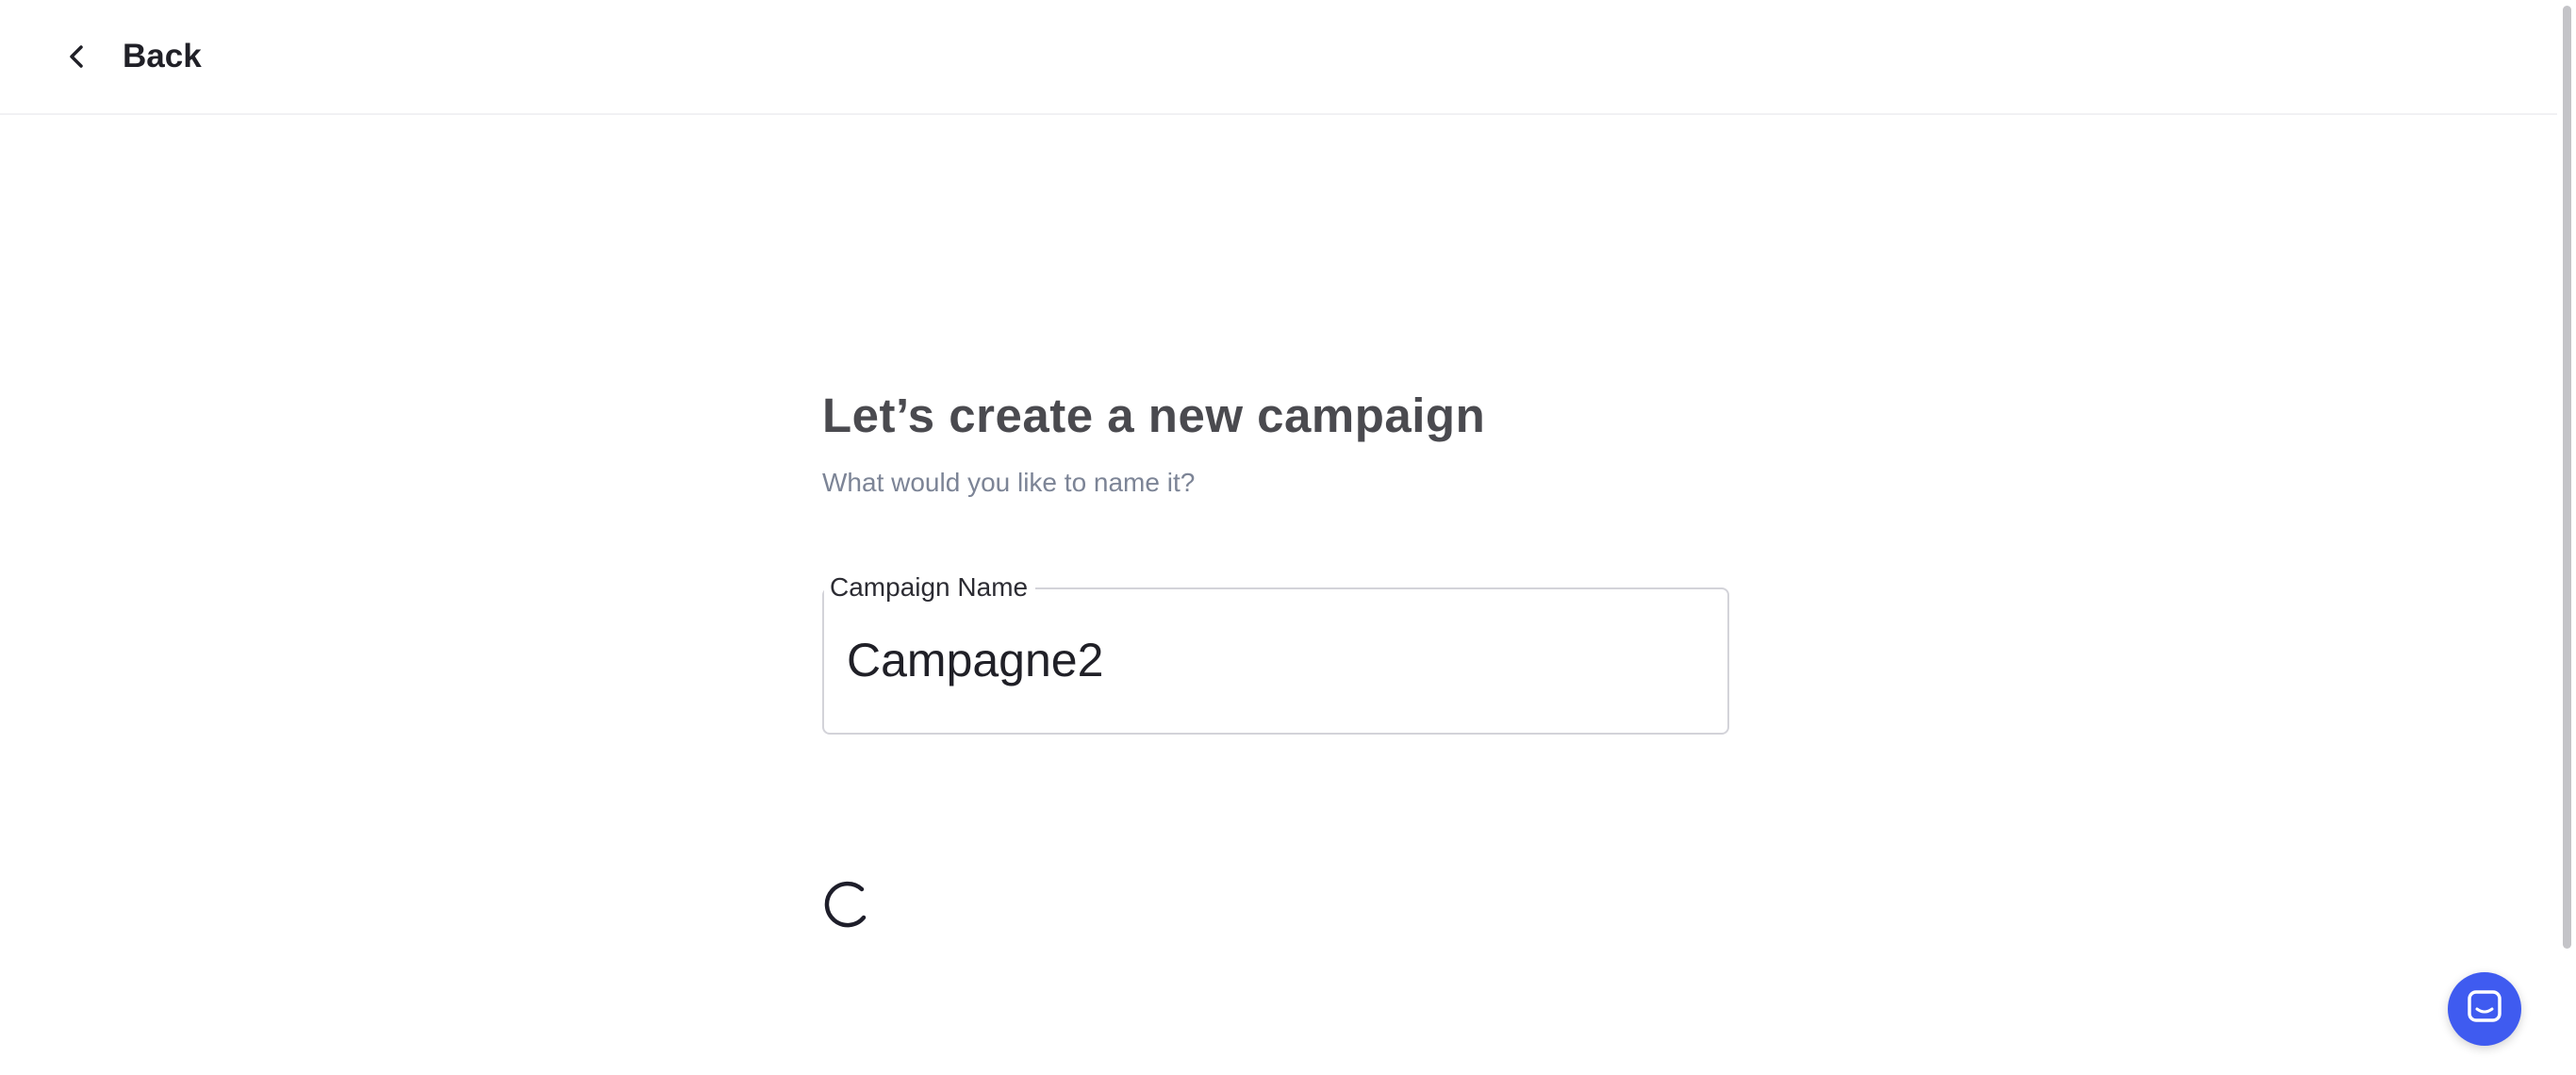 This screenshot has height=1075, width=2576. Describe the element at coordinates (1278, 57) in the screenshot. I see `top-bar: Back` at that location.